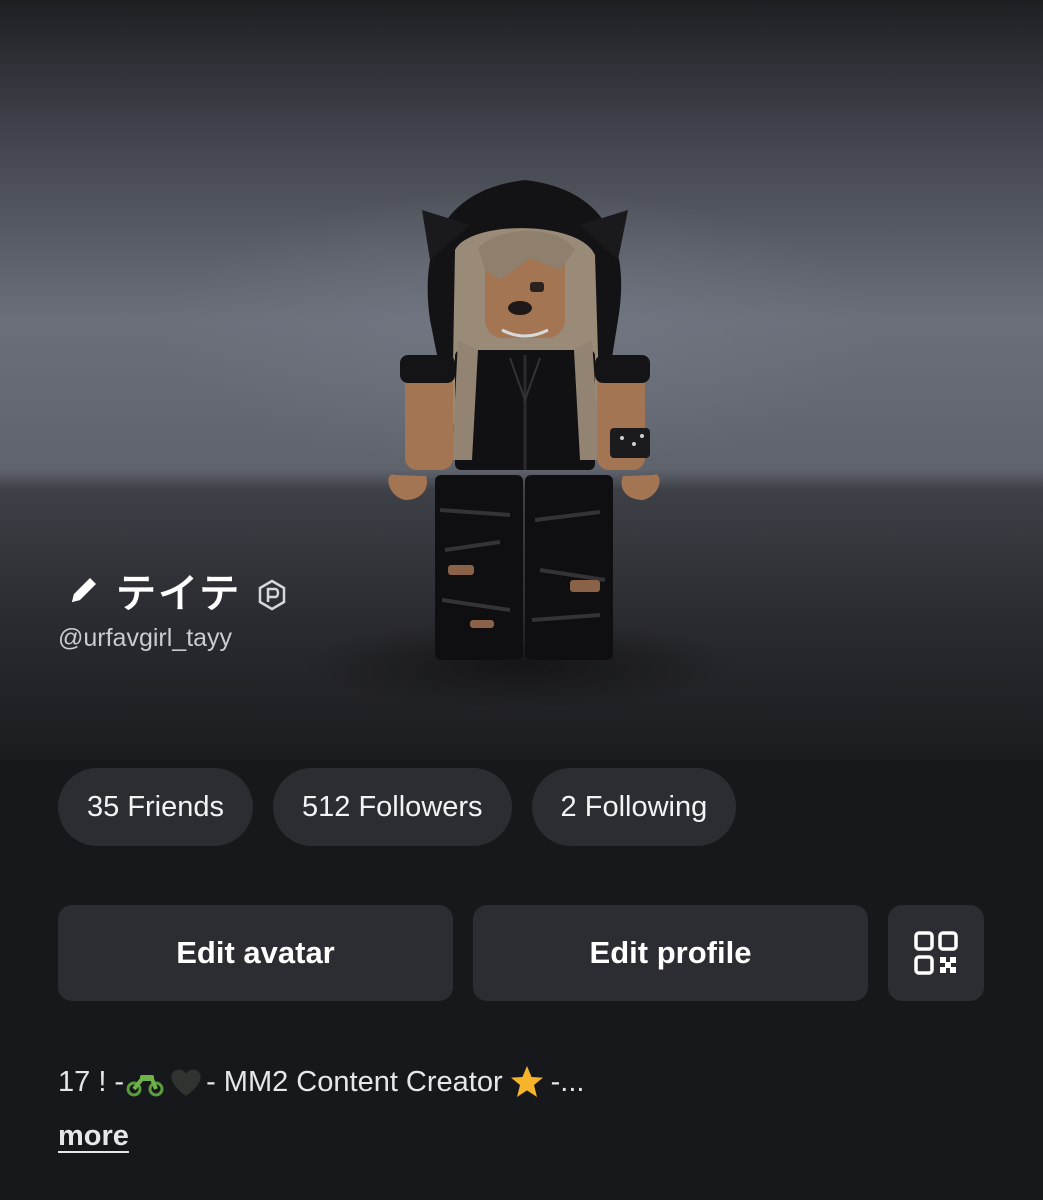  What do you see at coordinates (145, 1086) in the screenshot?
I see `motorcycle-icon` at bounding box center [145, 1086].